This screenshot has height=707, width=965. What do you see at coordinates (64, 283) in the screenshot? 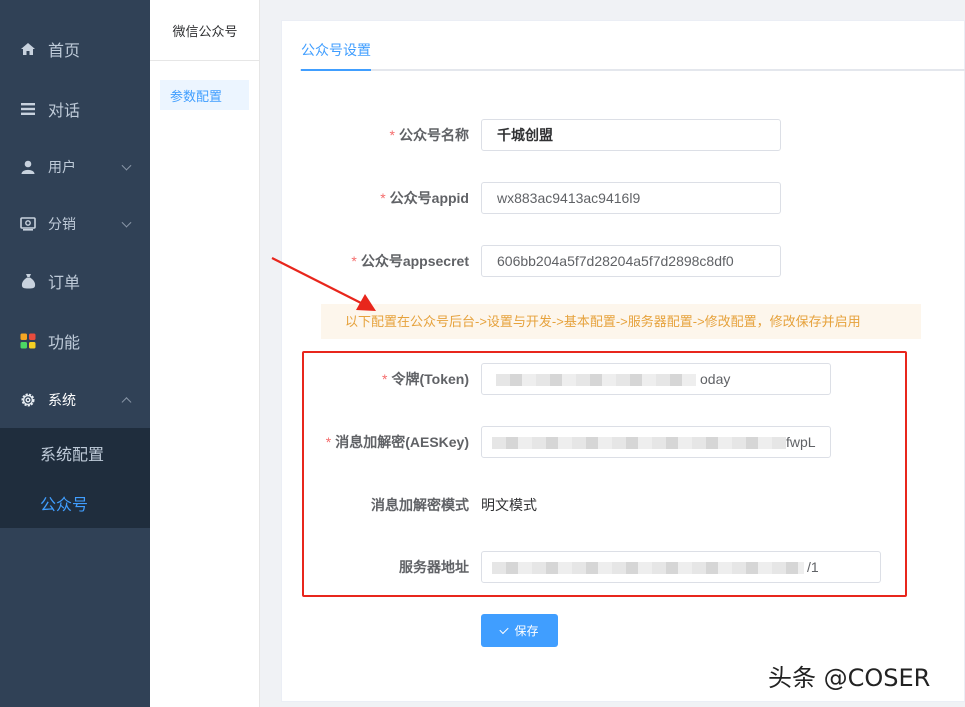
I see `sidebar-item-label: 订单` at bounding box center [64, 283].